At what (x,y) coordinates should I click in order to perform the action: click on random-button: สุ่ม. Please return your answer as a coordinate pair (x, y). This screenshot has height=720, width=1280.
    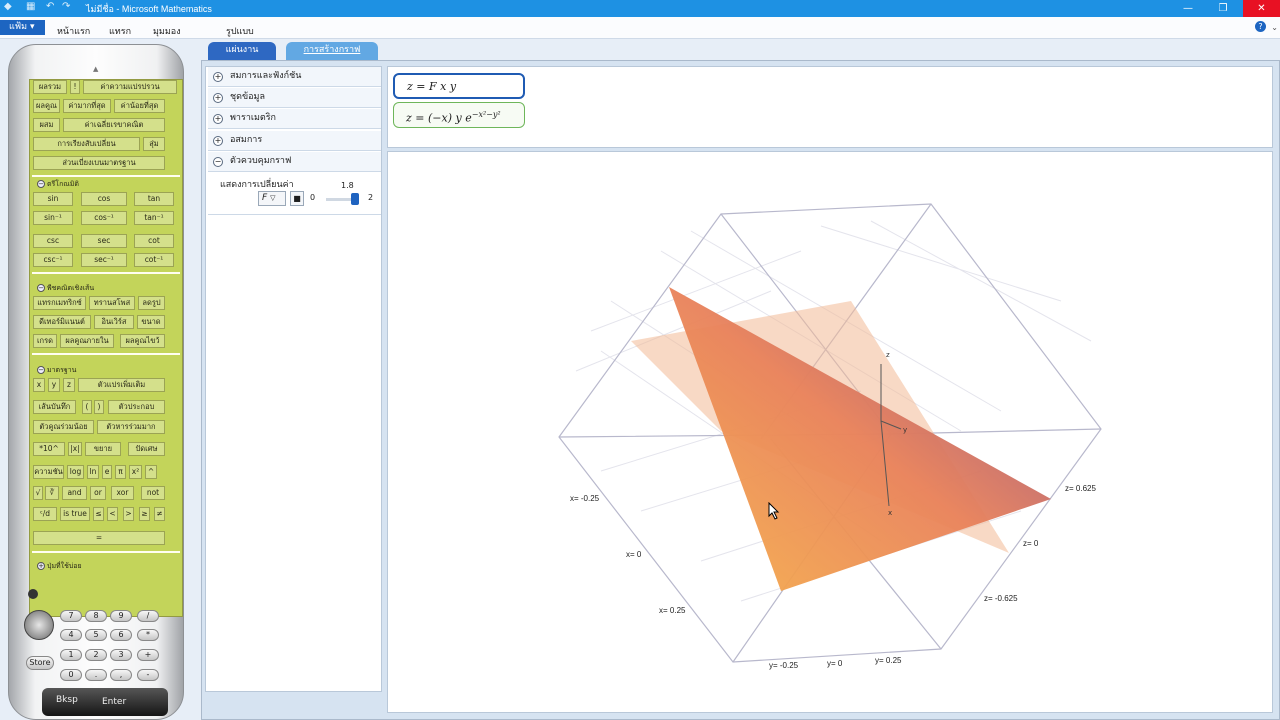
    Looking at the image, I should click on (154, 144).